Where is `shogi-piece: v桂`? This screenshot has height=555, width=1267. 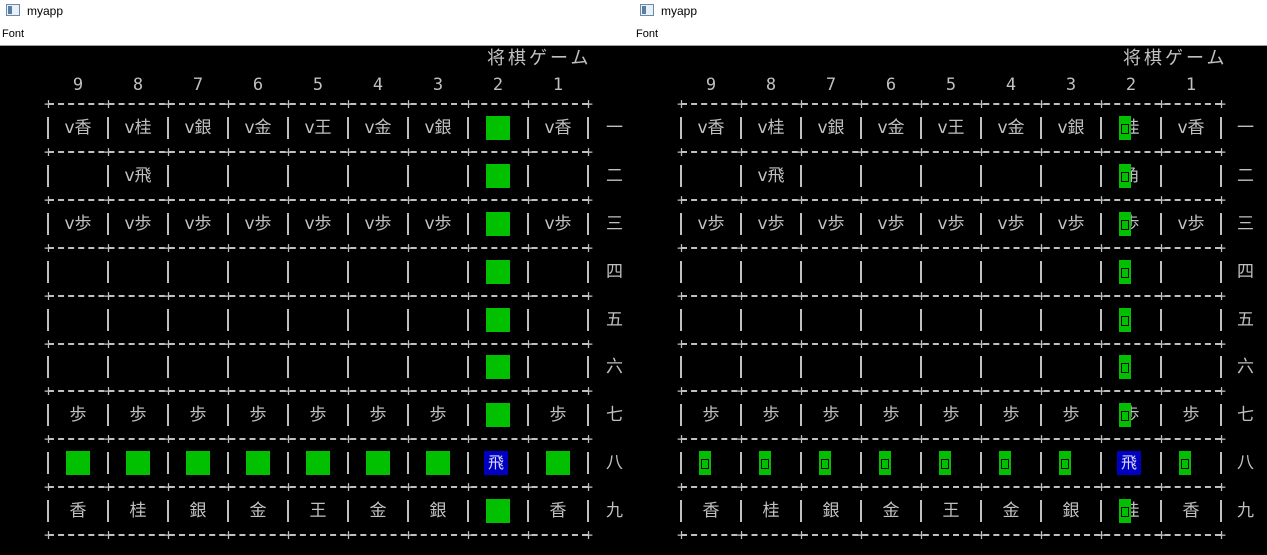 shogi-piece: v桂 is located at coordinates (771, 128).